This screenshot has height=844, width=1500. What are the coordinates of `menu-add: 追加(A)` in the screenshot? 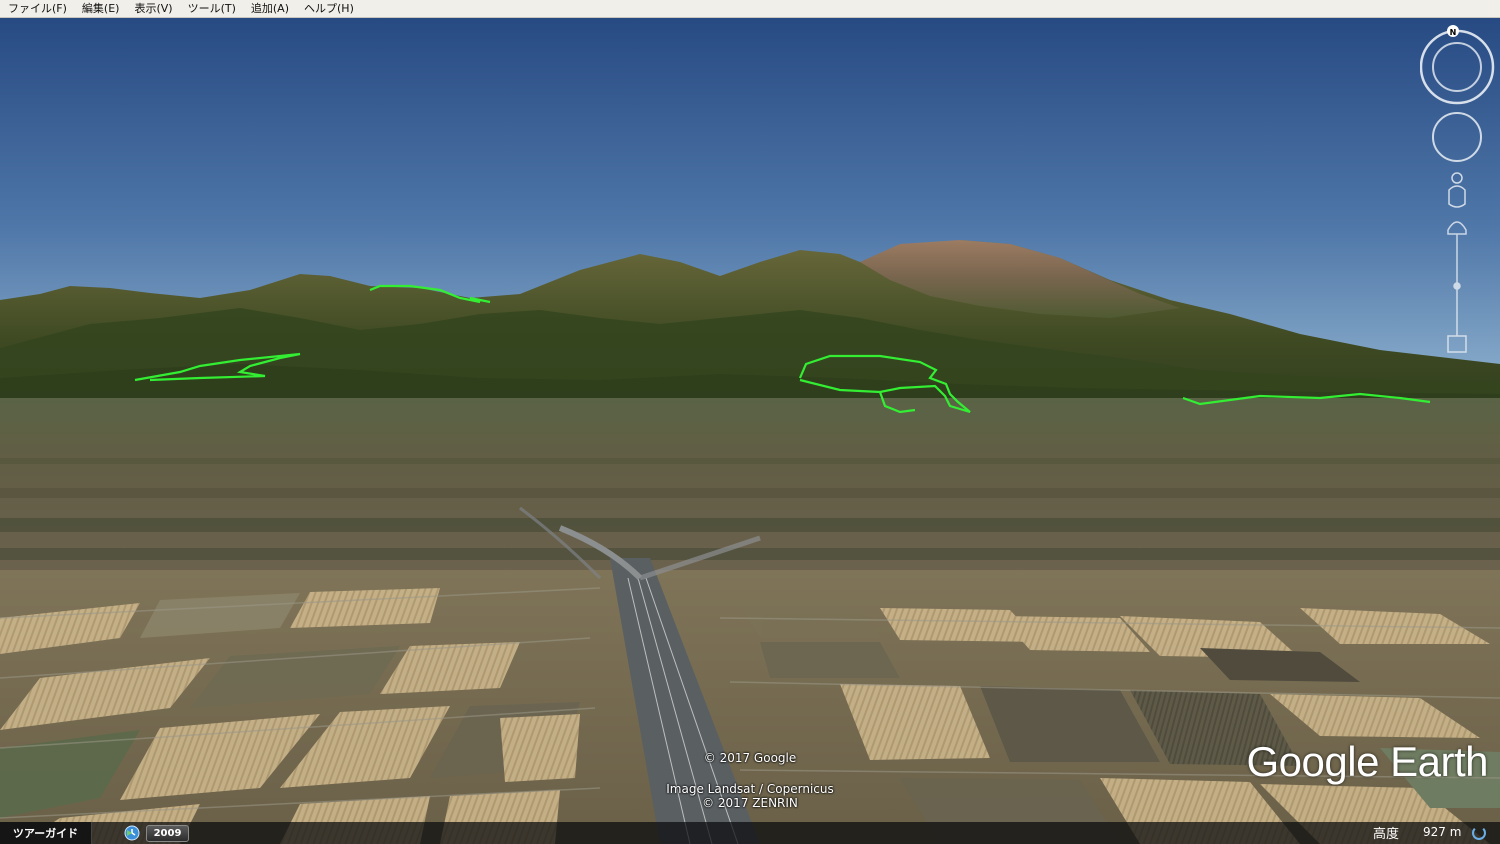 It's located at (269, 8).